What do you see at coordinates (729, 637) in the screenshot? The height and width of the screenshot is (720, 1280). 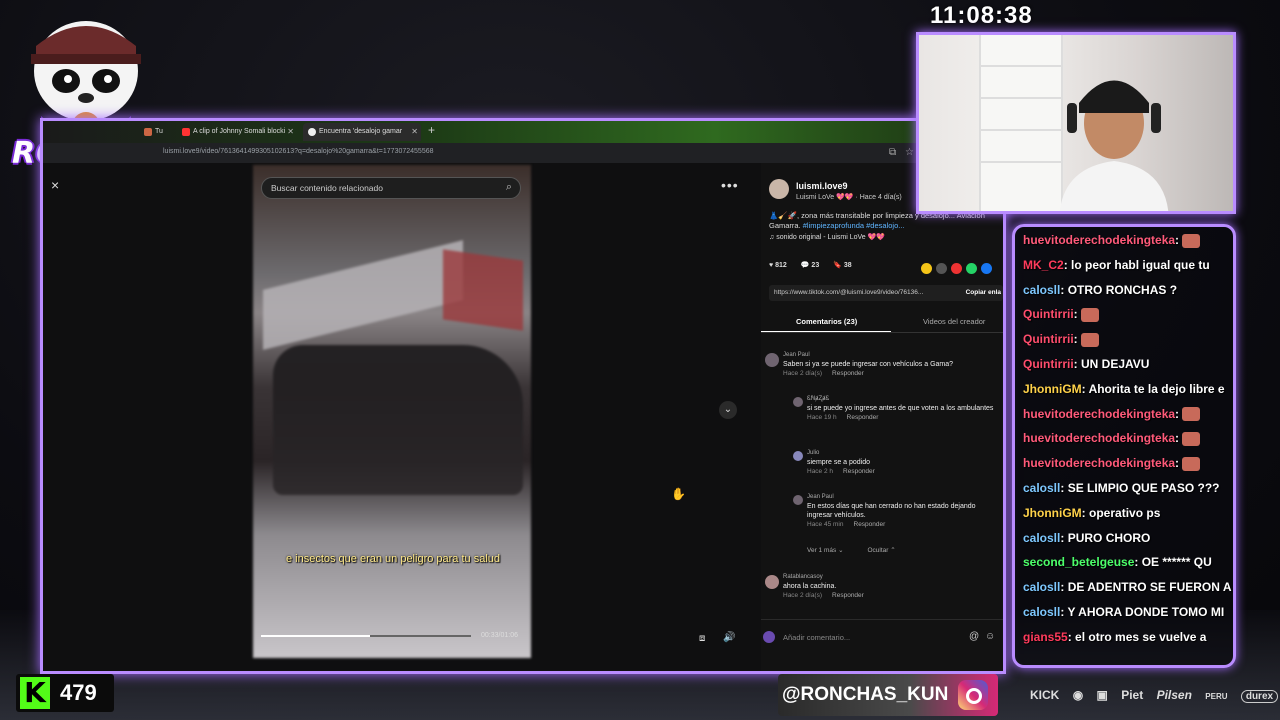 I see `volume-icon: 🔊` at bounding box center [729, 637].